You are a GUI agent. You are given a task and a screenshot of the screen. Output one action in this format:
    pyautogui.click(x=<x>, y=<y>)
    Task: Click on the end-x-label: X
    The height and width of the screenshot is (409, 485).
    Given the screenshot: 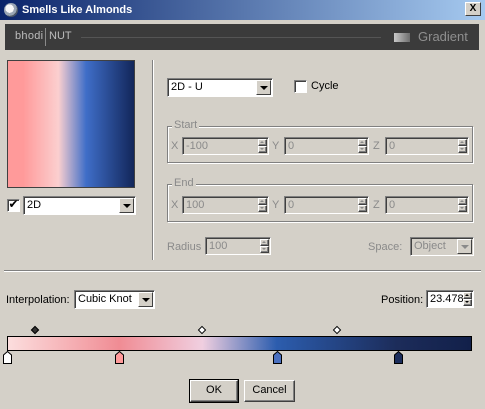 What is the action you would take?
    pyautogui.click(x=175, y=205)
    